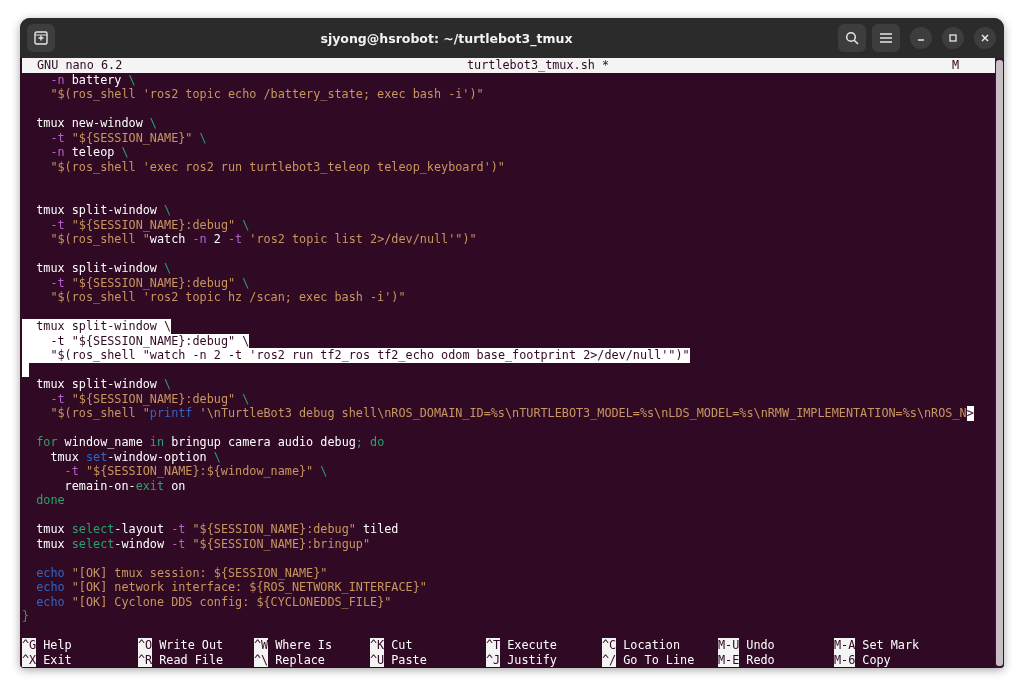 The image size is (1024, 690). What do you see at coordinates (217, 529) in the screenshot?
I see `code-line: tmux select-layout -t "${SESSION_NAME}:debug" tiled` at bounding box center [217, 529].